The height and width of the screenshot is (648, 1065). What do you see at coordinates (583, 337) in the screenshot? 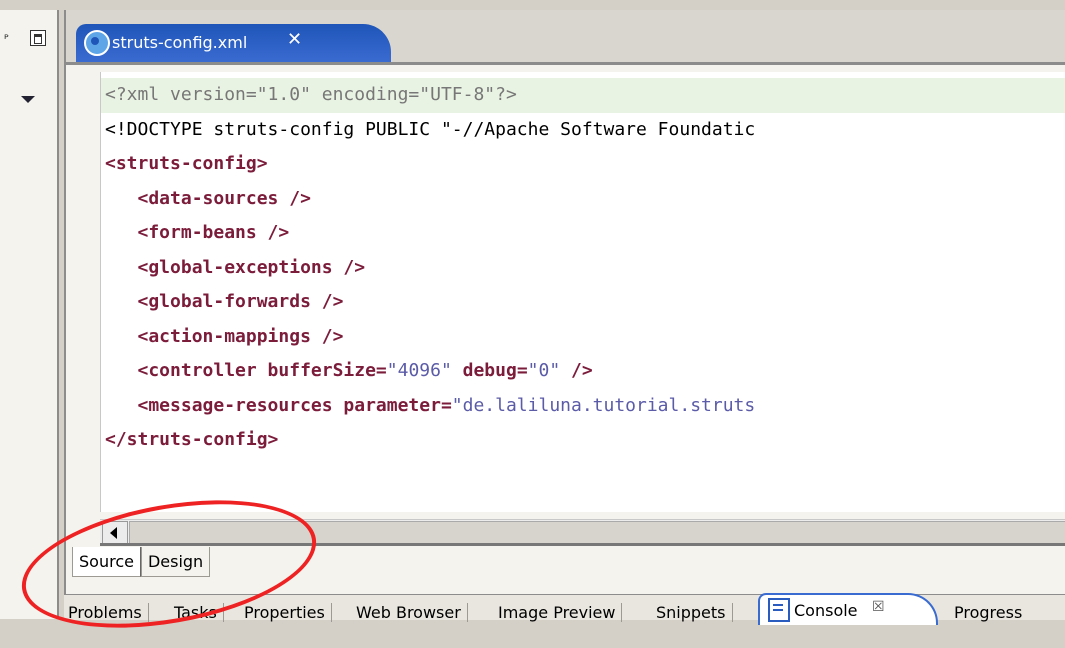
I see `code-line: <action-mappings />` at bounding box center [583, 337].